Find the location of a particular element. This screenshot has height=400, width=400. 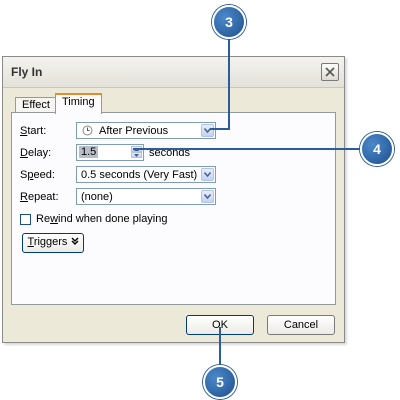

callout-4-line is located at coordinates (246, 149).